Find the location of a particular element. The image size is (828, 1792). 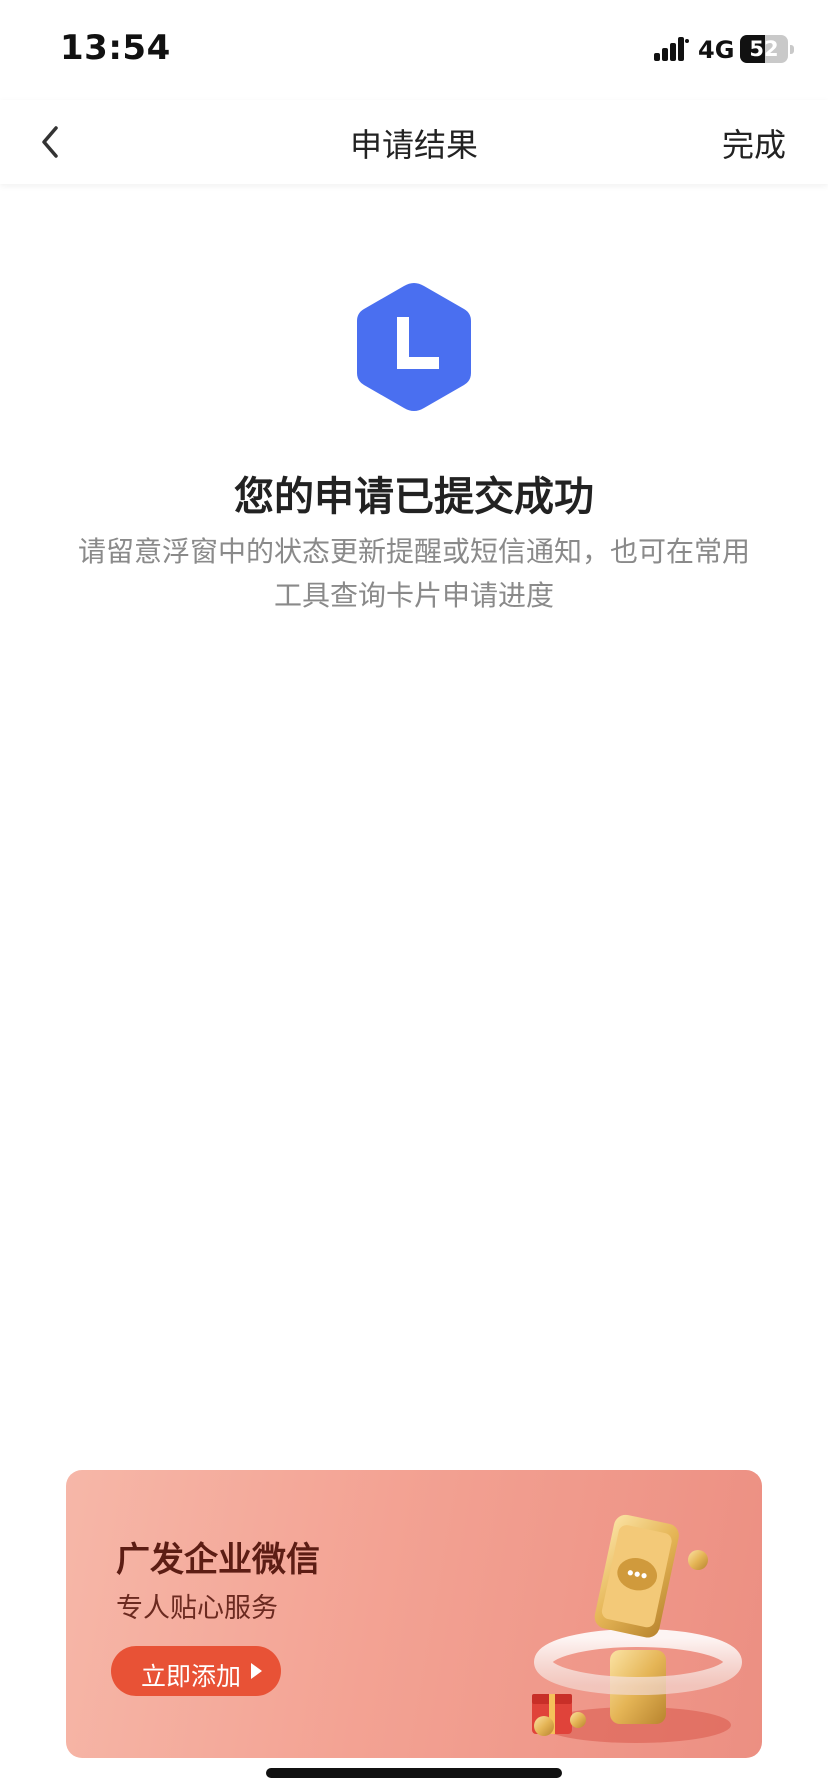

play-icon is located at coordinates (256, 1671).